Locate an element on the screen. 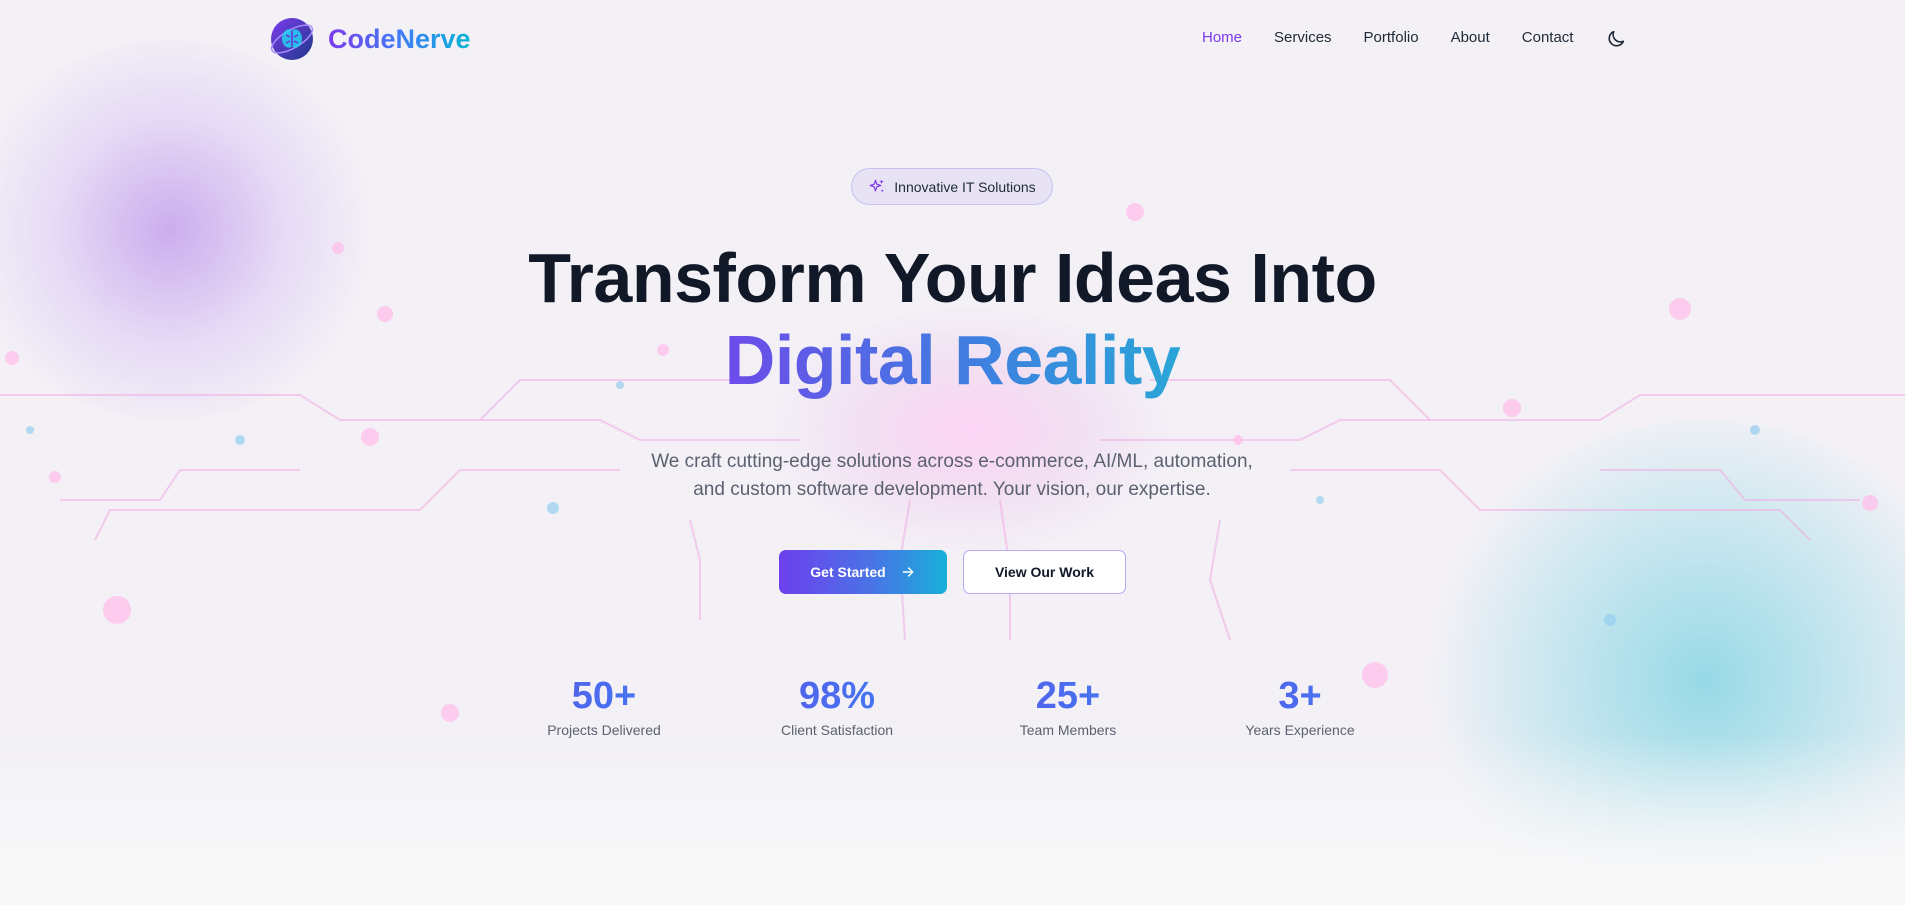 The image size is (1905, 905). stat-experience: 3+ Years Experience is located at coordinates (1300, 705).